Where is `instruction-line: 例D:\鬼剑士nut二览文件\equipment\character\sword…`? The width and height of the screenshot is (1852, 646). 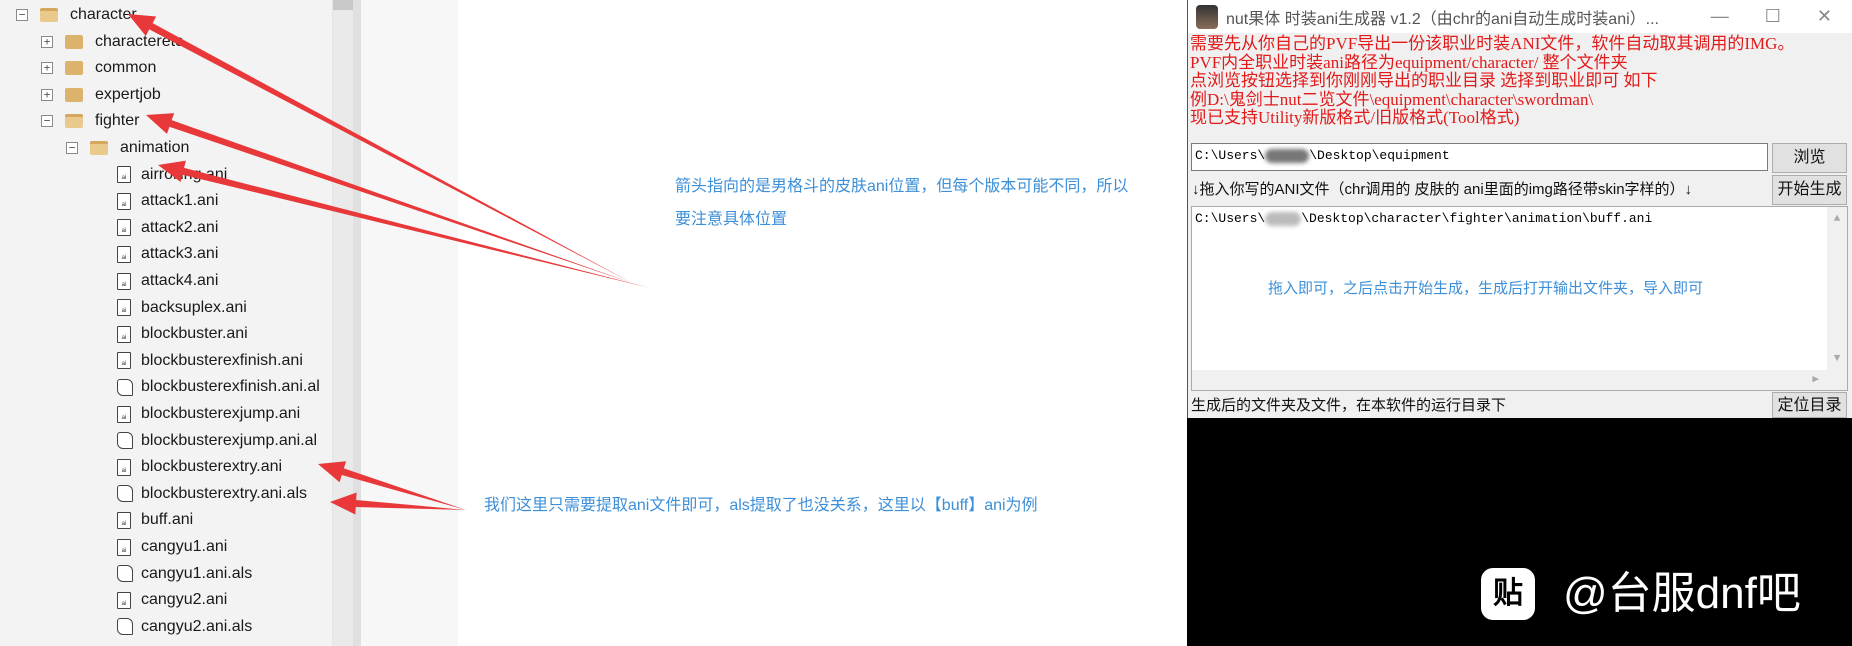
instruction-line: 例D:\鬼剑士nut二览文件\equipment\character\sword… is located at coordinates (1392, 99).